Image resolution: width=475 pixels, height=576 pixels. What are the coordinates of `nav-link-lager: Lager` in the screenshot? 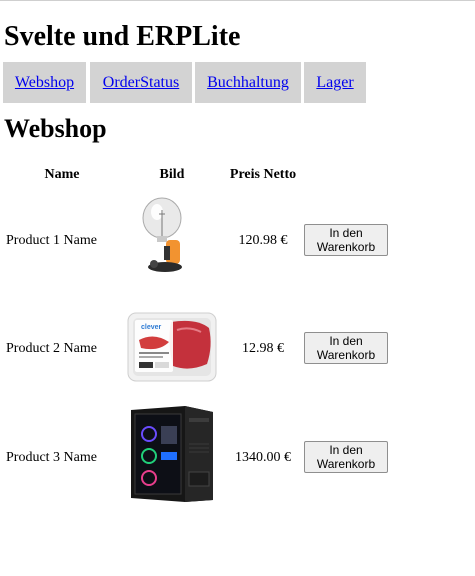 It's located at (335, 82).